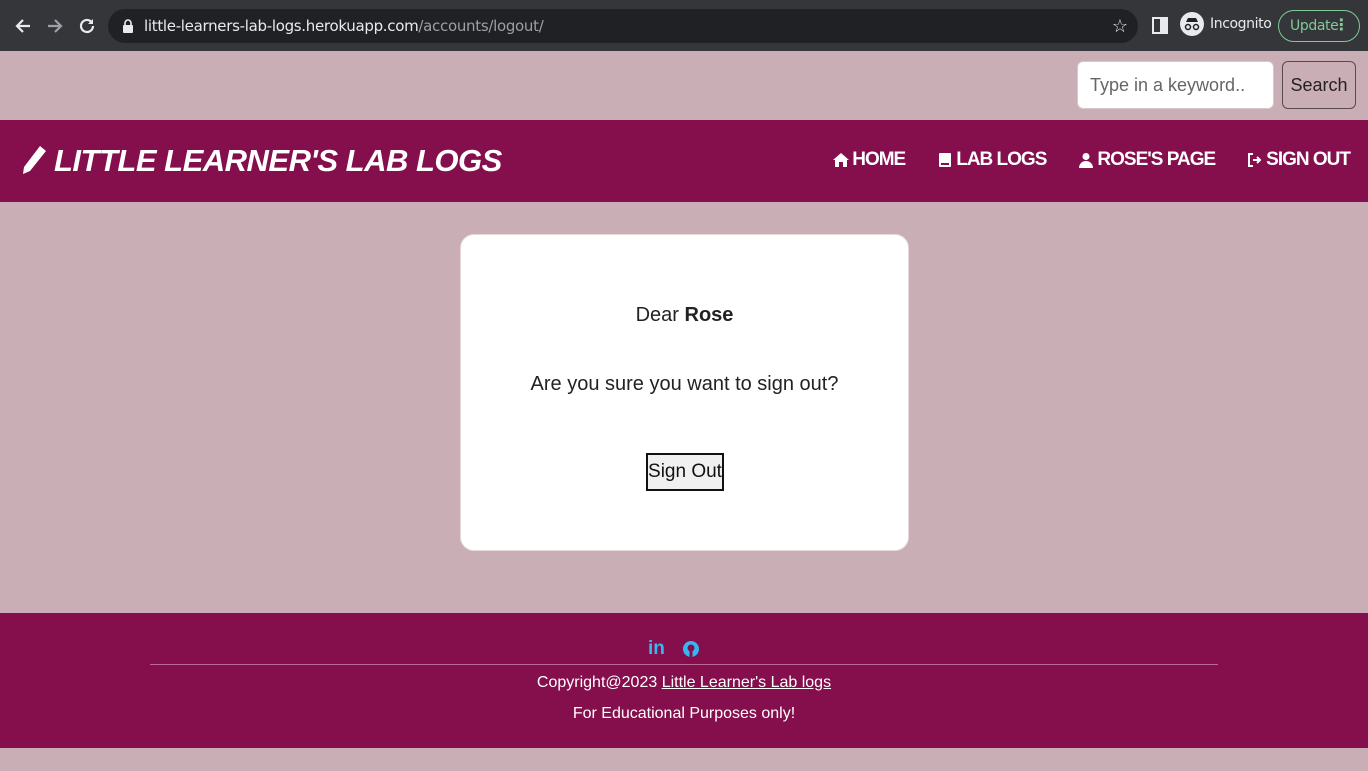  I want to click on profile-chip: Incognito, so click(1226, 24).